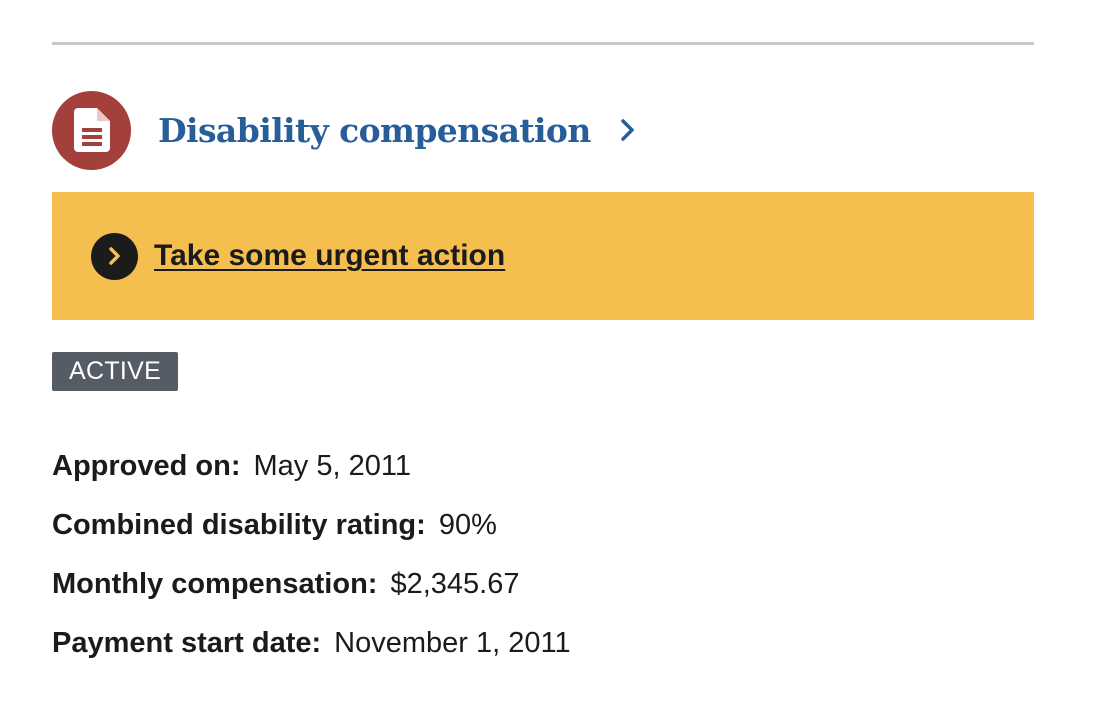 The height and width of the screenshot is (716, 1108). Describe the element at coordinates (452, 643) in the screenshot. I see `detail-value: November 1, 2011` at that location.